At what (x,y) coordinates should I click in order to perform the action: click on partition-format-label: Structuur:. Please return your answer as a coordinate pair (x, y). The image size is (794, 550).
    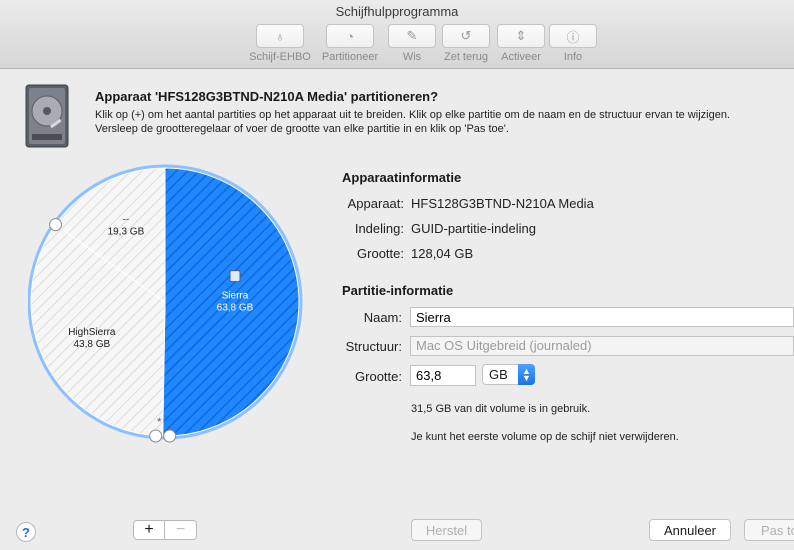
    Looking at the image, I should click on (373, 346).